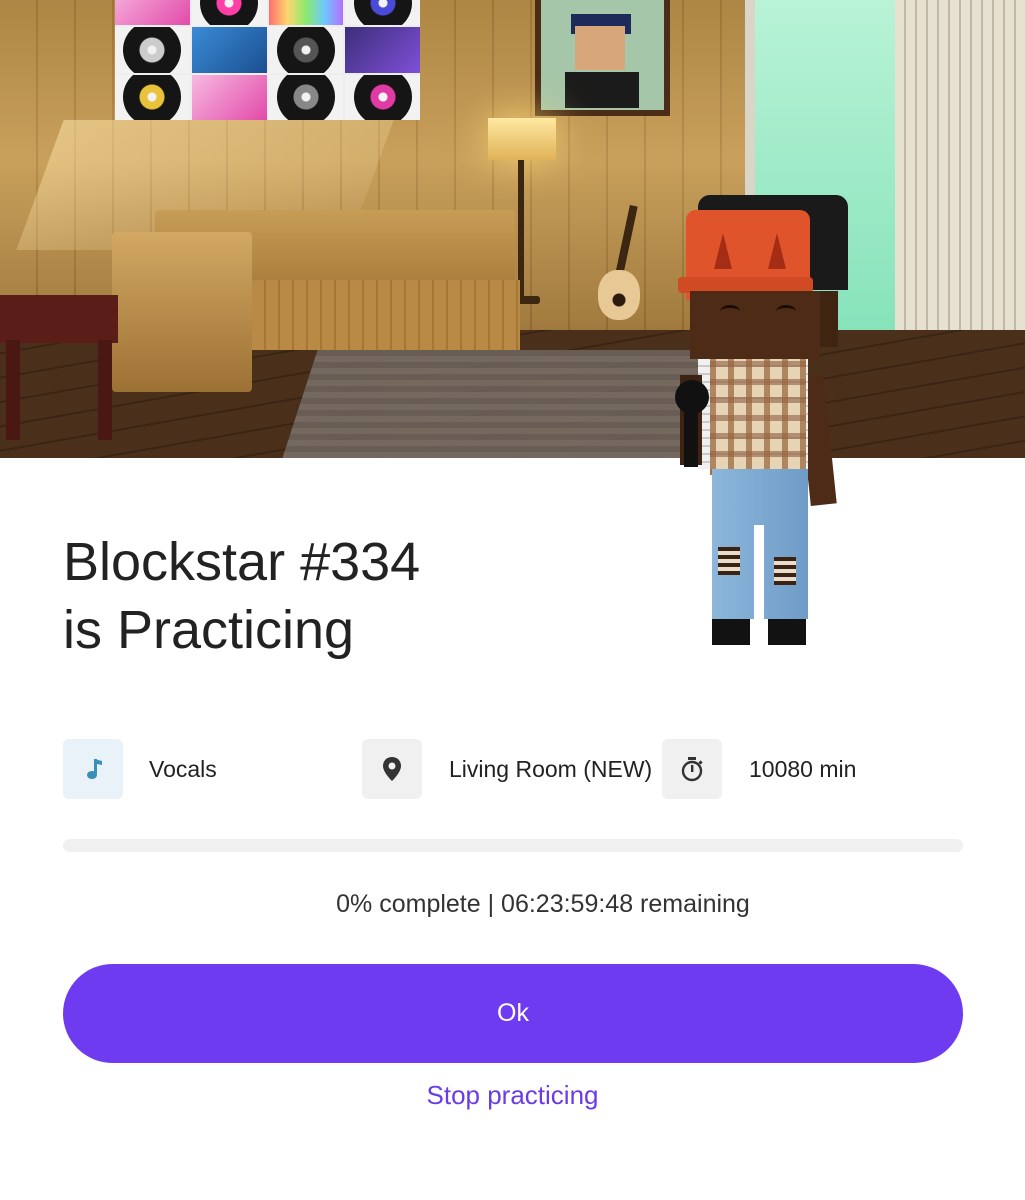 The height and width of the screenshot is (1200, 1025). What do you see at coordinates (183, 769) in the screenshot?
I see `skill-label: Vocals` at bounding box center [183, 769].